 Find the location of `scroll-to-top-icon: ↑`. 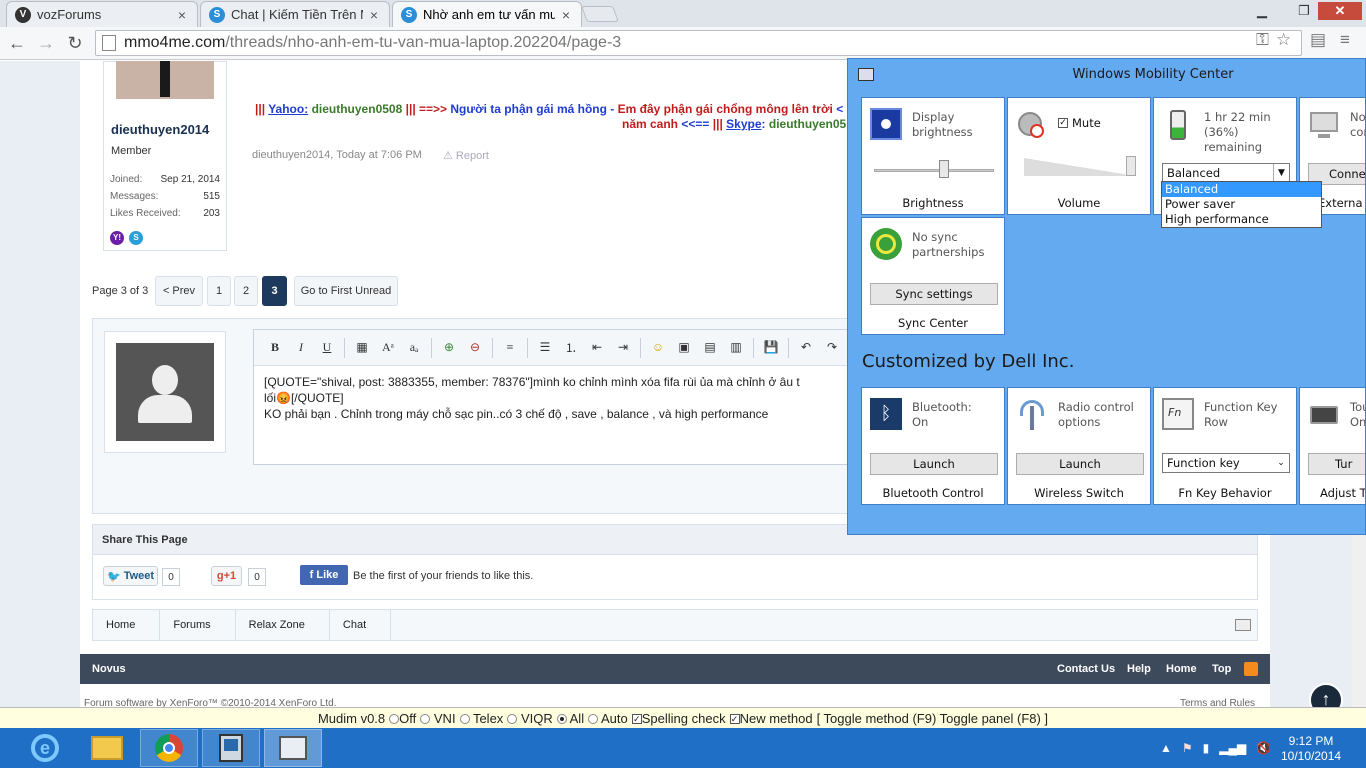

scroll-to-top-icon: ↑ is located at coordinates (1326, 695).